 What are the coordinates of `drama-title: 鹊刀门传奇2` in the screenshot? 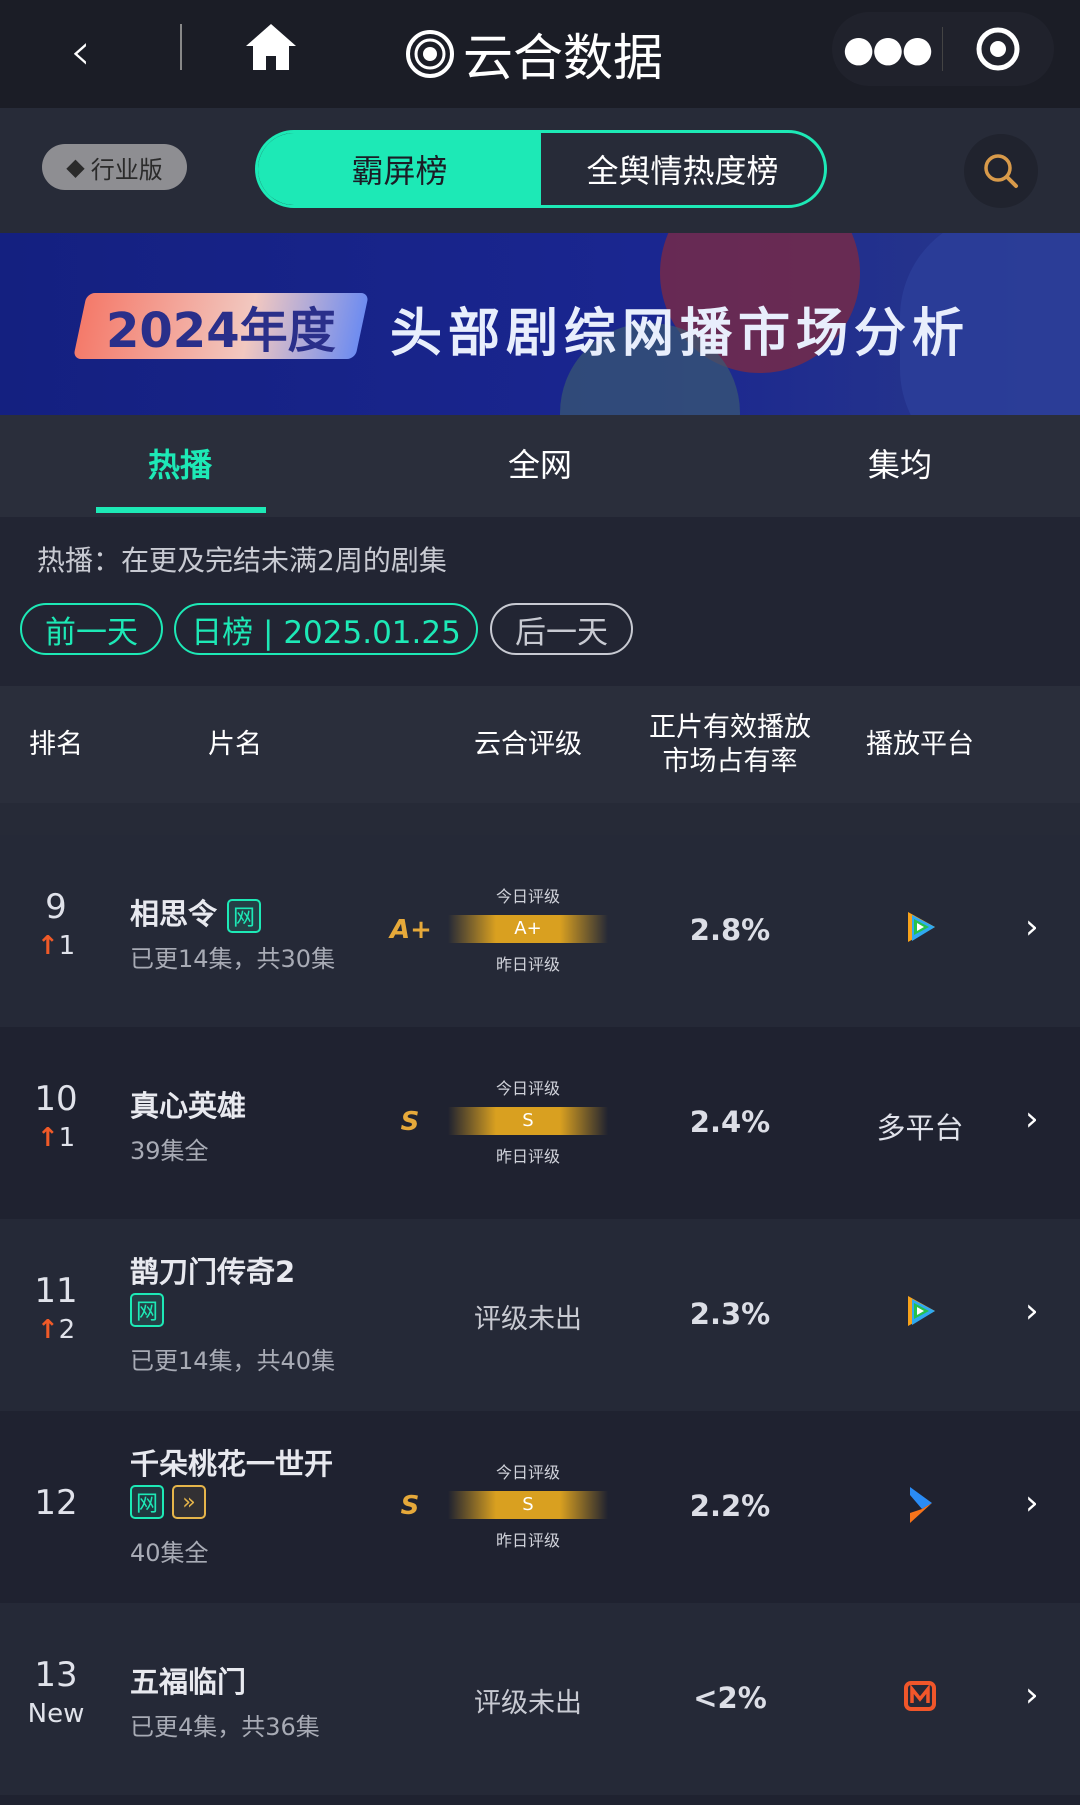 It's located at (213, 1272).